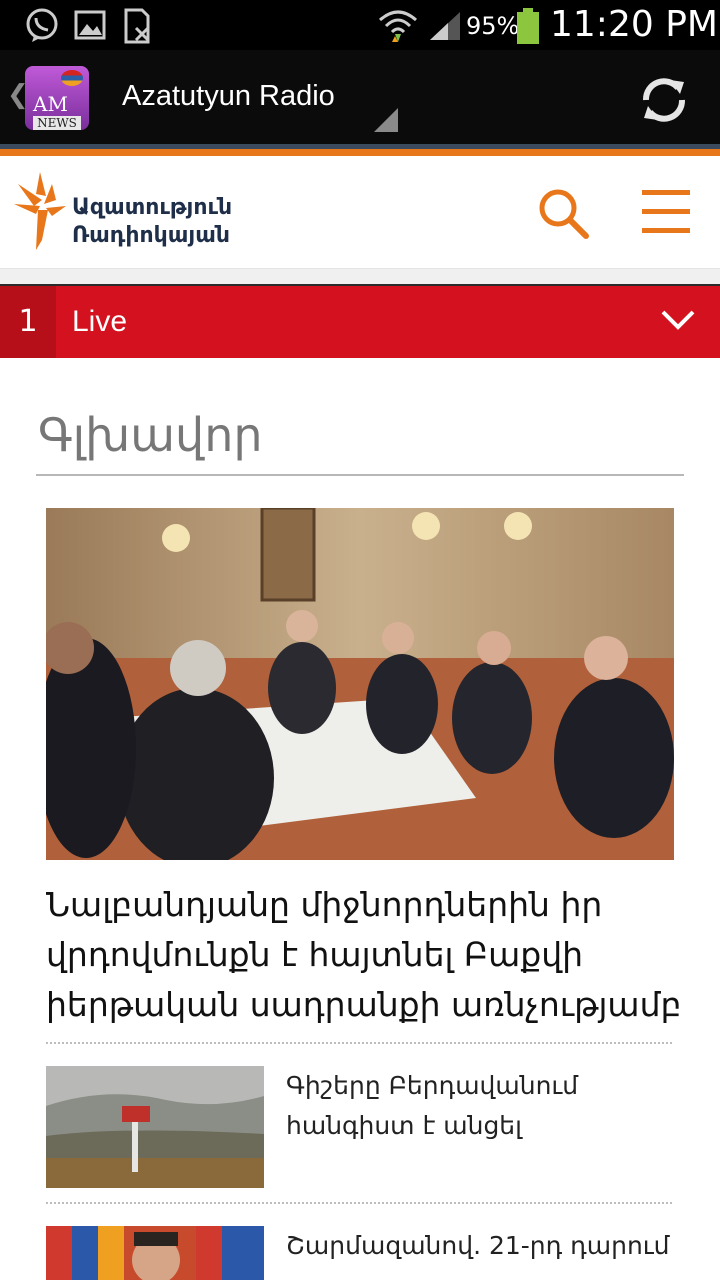 The width and height of the screenshot is (720, 1280). Describe the element at coordinates (528, 26) in the screenshot. I see `battery-icon` at that location.